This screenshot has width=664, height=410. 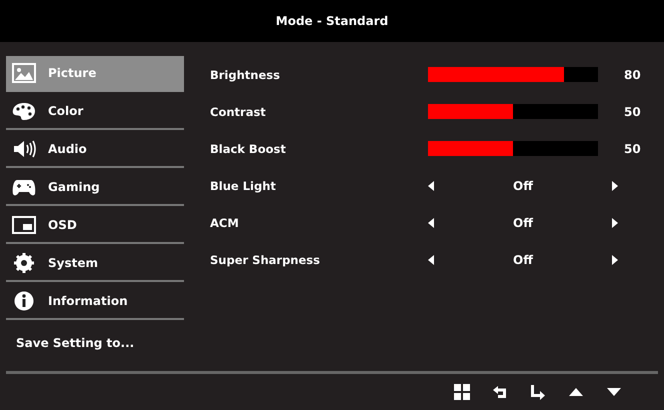 What do you see at coordinates (265, 259) in the screenshot?
I see `setting-label: Super Sharpness` at bounding box center [265, 259].